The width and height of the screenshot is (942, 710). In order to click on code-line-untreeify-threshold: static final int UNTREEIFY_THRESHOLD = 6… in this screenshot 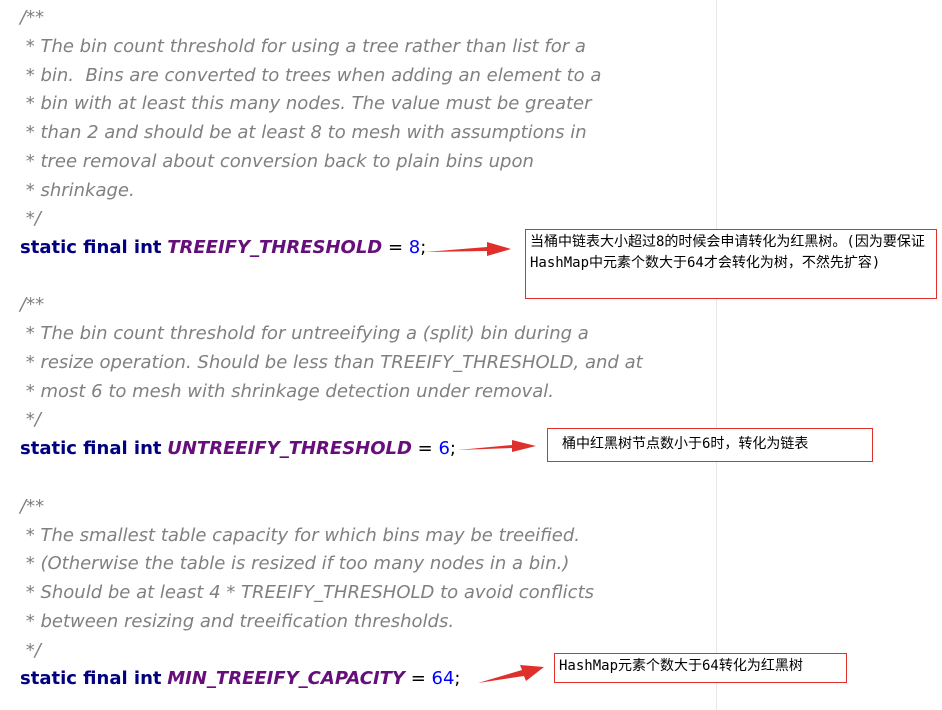, I will do `click(238, 449)`.